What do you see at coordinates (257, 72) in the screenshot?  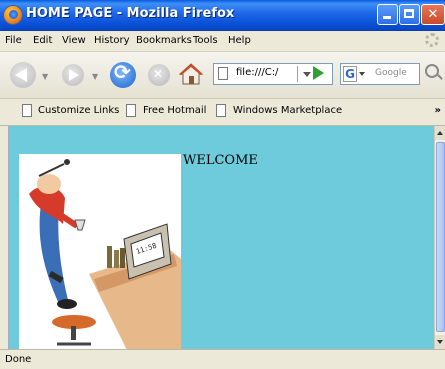 I see `url-text: file:///C:/` at bounding box center [257, 72].